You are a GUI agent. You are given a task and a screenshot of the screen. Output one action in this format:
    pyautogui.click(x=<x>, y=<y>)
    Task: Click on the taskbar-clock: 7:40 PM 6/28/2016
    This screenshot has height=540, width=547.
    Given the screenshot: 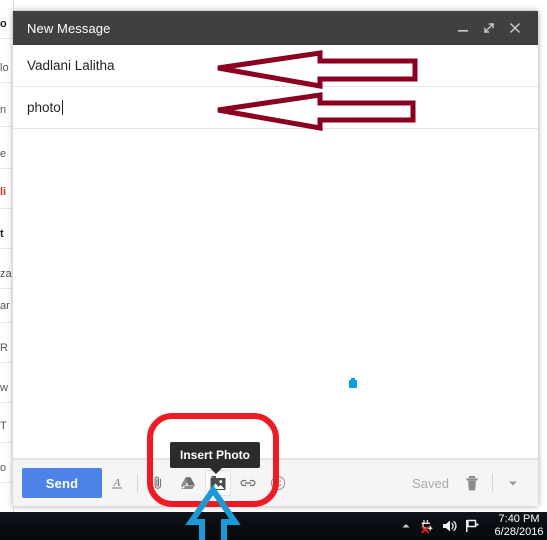 What is the action you would take?
    pyautogui.click(x=519, y=526)
    